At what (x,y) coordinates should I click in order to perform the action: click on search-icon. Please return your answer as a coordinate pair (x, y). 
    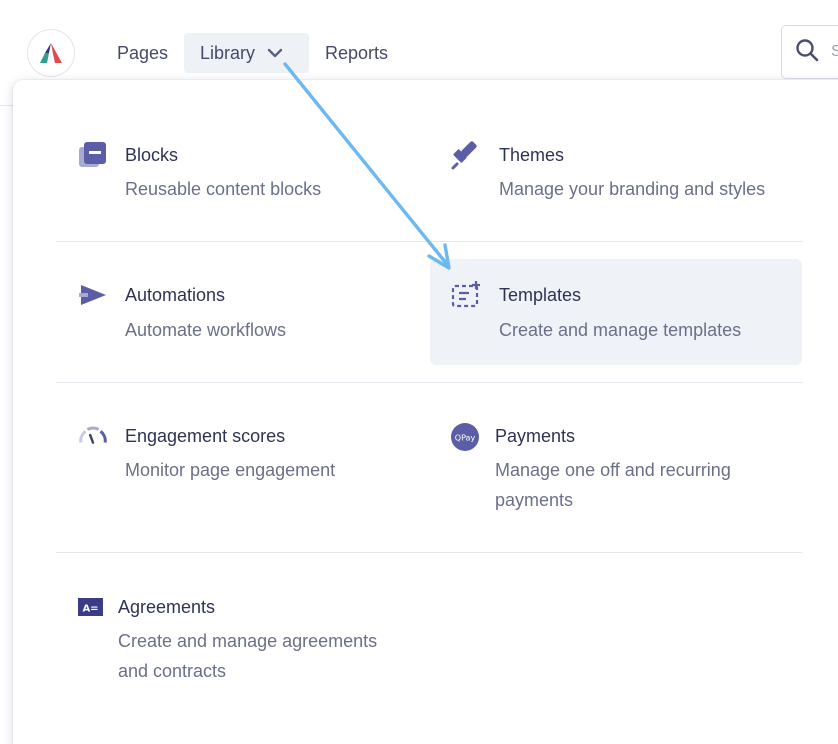
    Looking at the image, I should click on (807, 52).